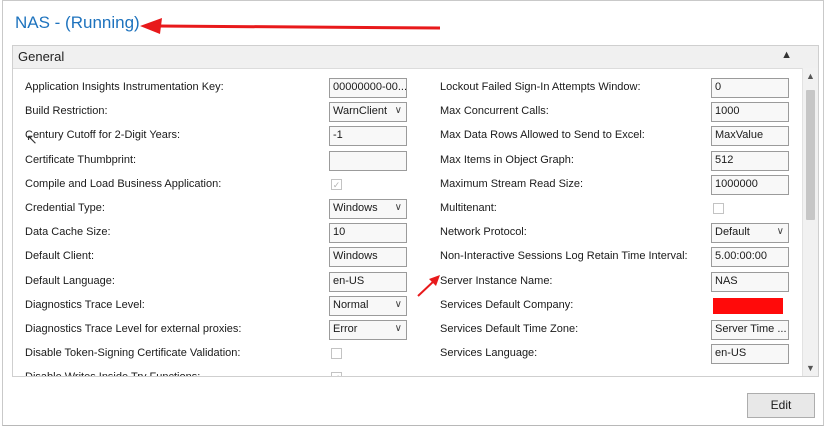 Image resolution: width=828 pixels, height=431 pixels. What do you see at coordinates (614, 209) in the screenshot?
I see `right-property-row: Multitenant:` at bounding box center [614, 209].